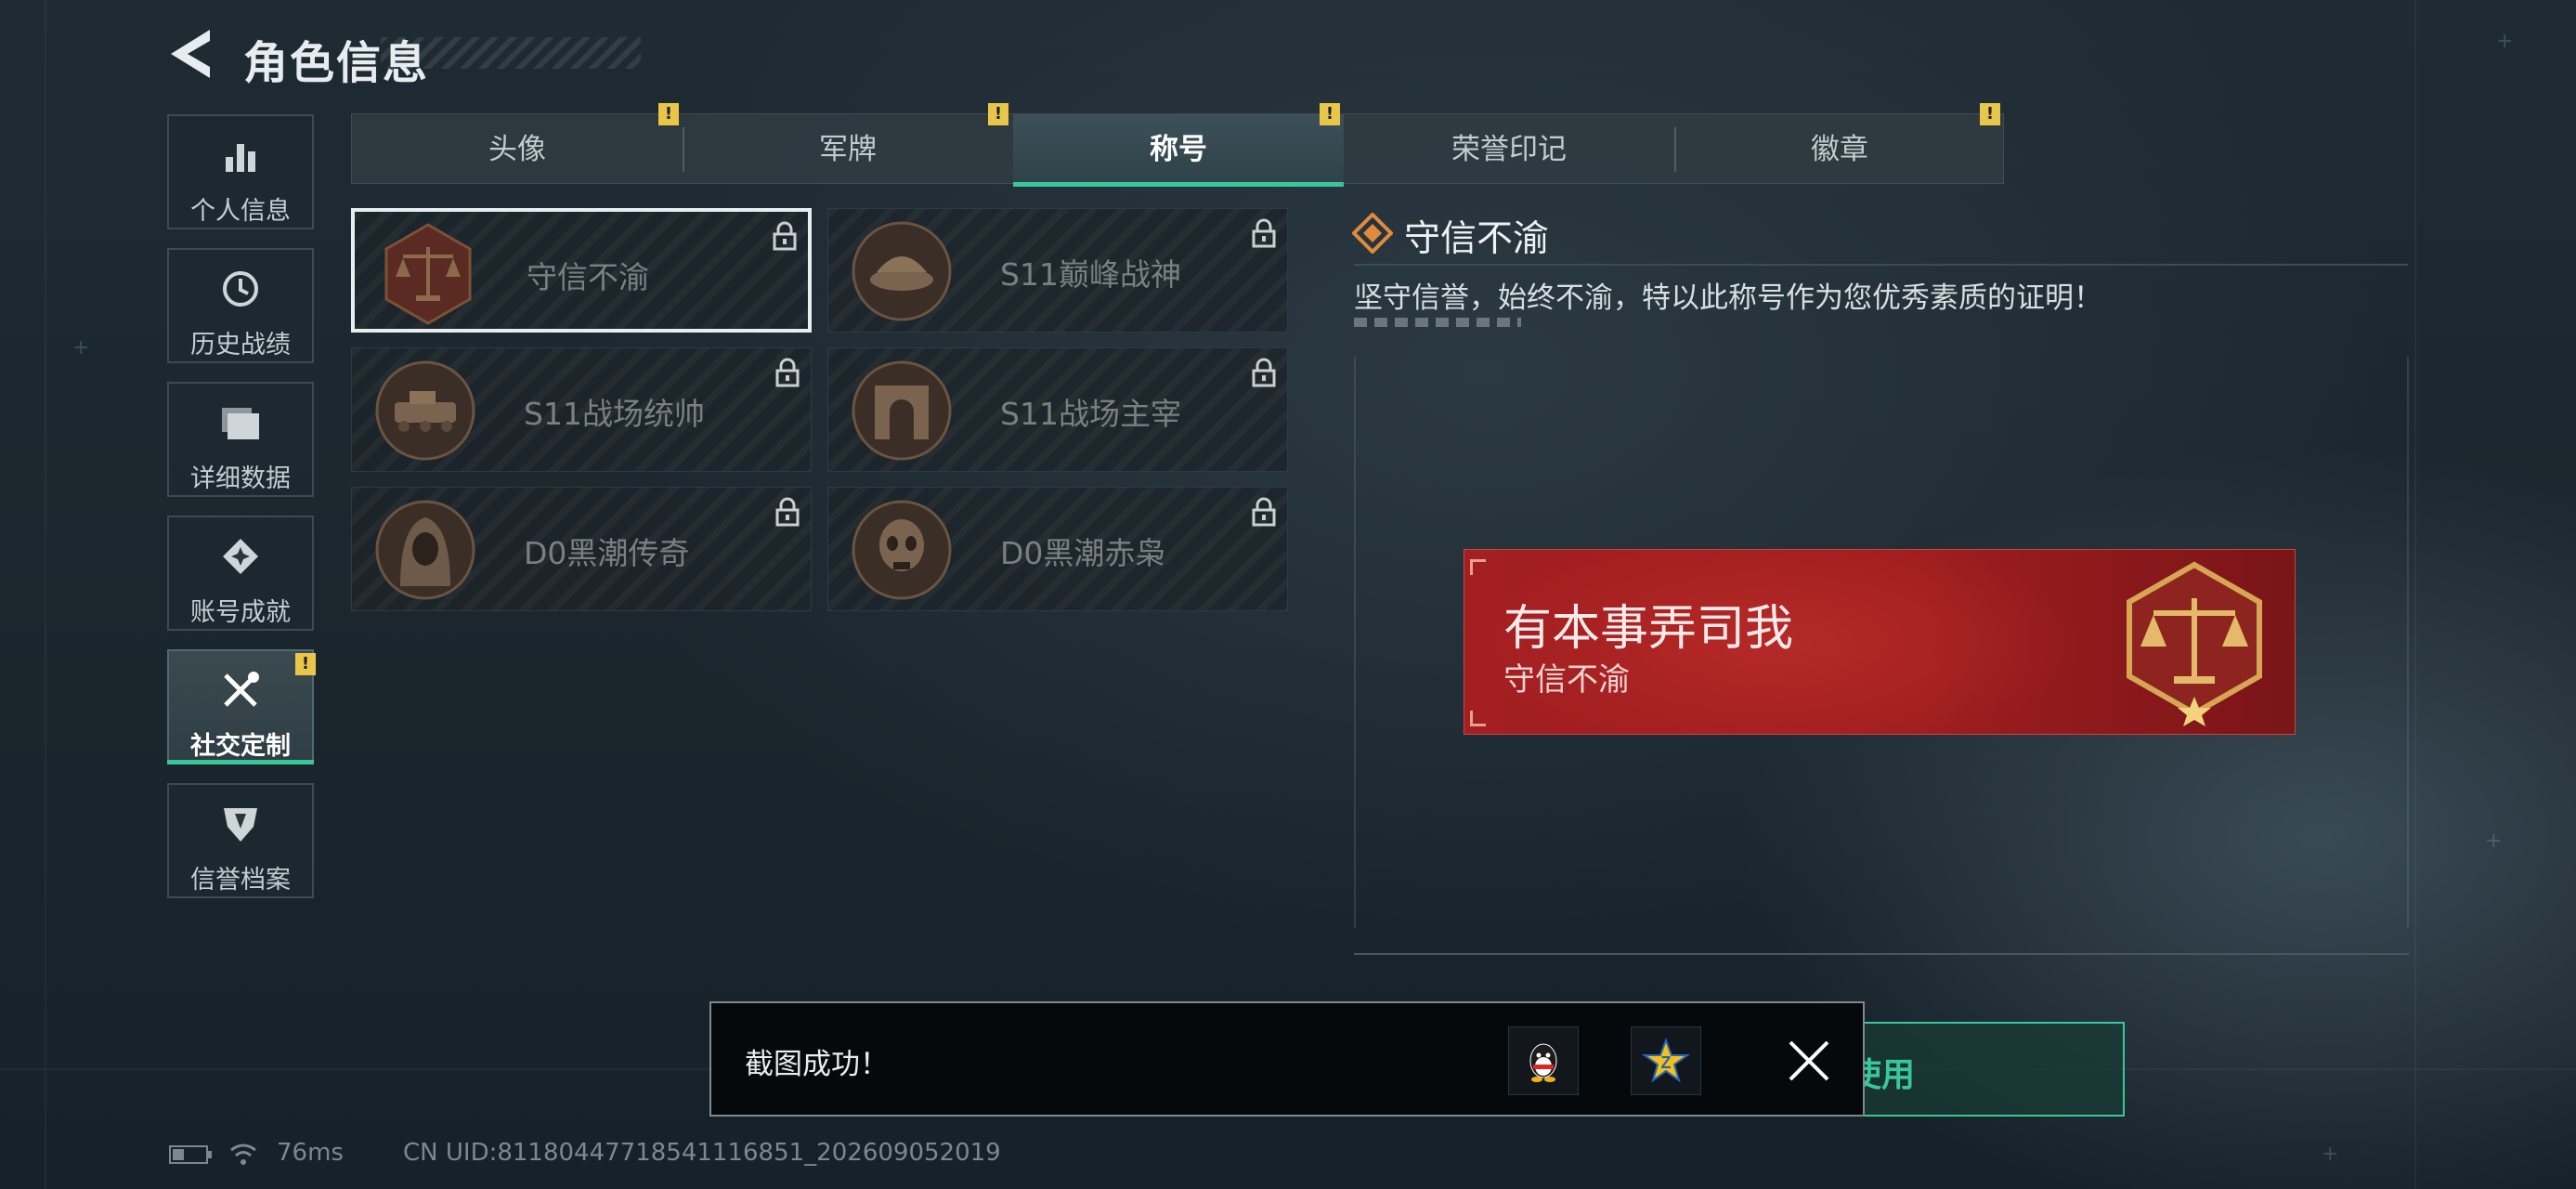 This screenshot has height=1189, width=2576. Describe the element at coordinates (615, 414) in the screenshot. I see `title-name: S11战场统帅` at that location.